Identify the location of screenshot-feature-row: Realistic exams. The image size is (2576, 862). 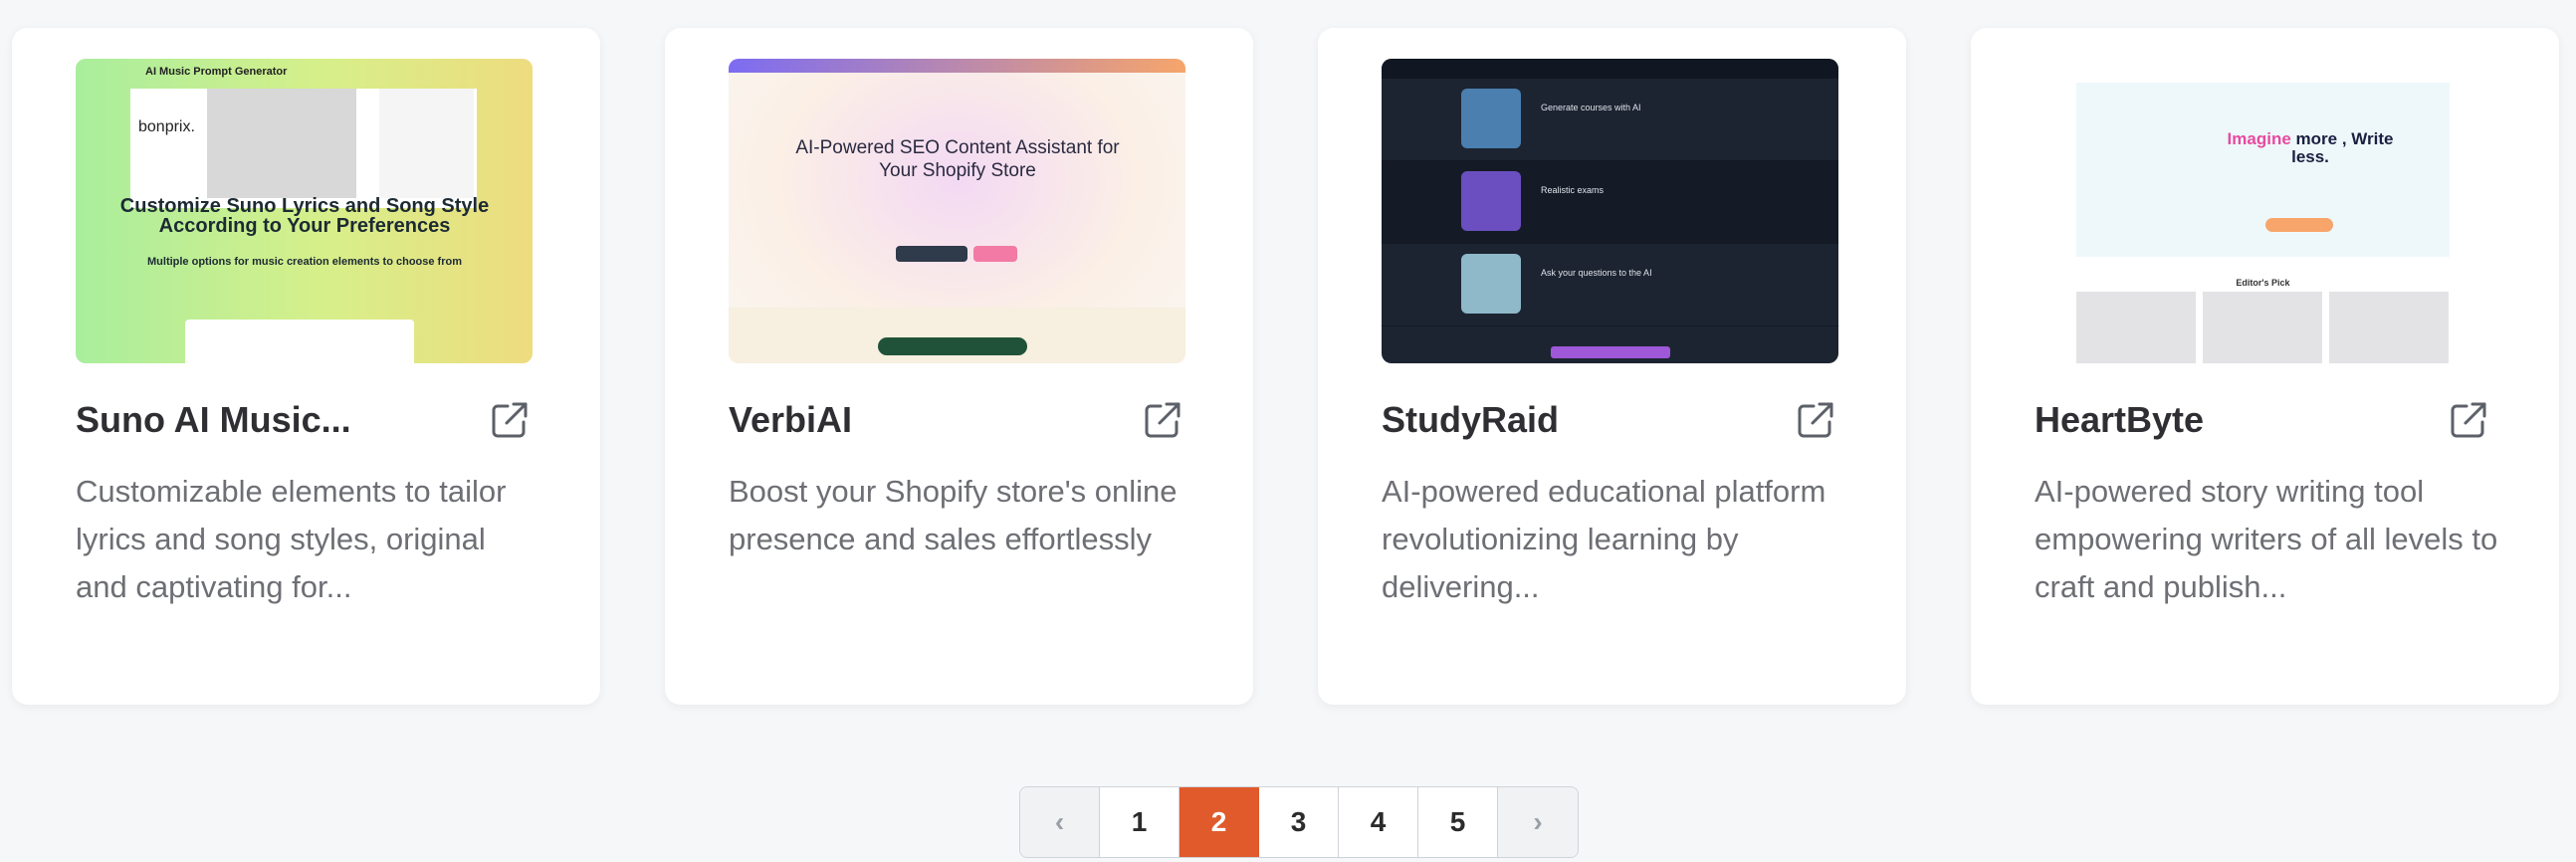
(1610, 202).